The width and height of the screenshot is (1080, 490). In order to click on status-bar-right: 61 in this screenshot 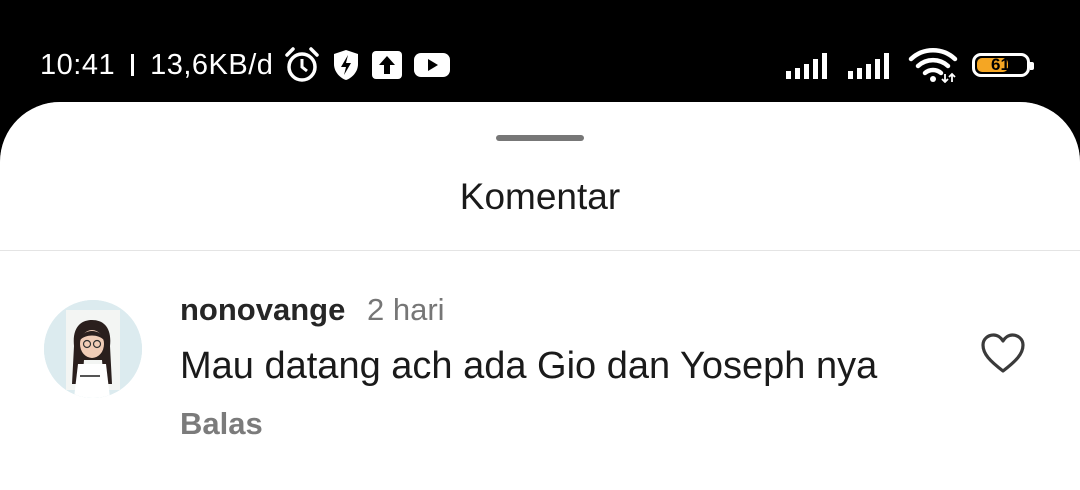, I will do `click(909, 65)`.